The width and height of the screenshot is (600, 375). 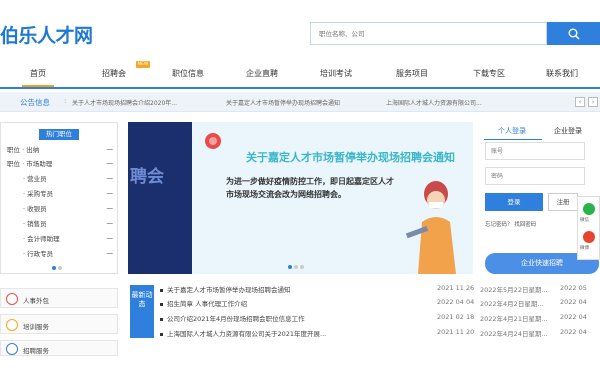 What do you see at coordinates (41, 239) in the screenshot?
I see `job-row-label: · 会计师助理` at bounding box center [41, 239].